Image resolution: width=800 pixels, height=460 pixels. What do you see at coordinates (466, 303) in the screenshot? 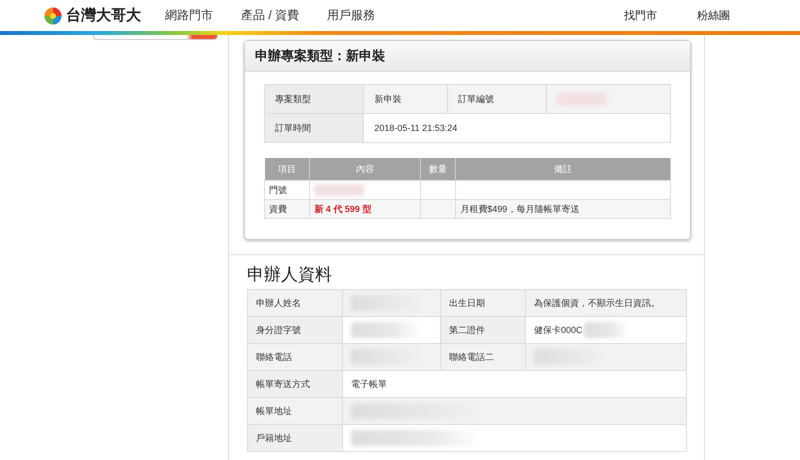
I see `field-label: 出生日期` at bounding box center [466, 303].